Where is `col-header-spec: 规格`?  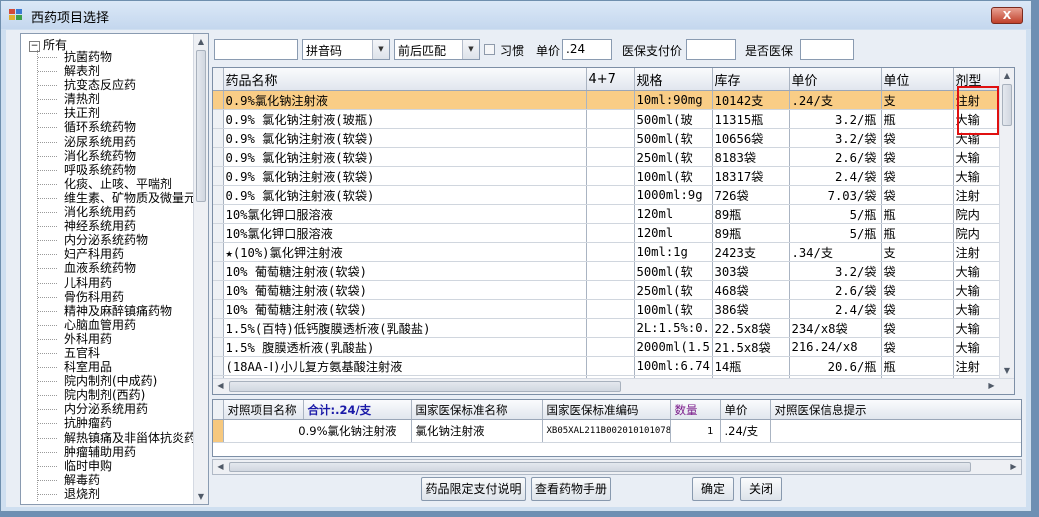
col-header-spec: 规格 is located at coordinates (673, 79).